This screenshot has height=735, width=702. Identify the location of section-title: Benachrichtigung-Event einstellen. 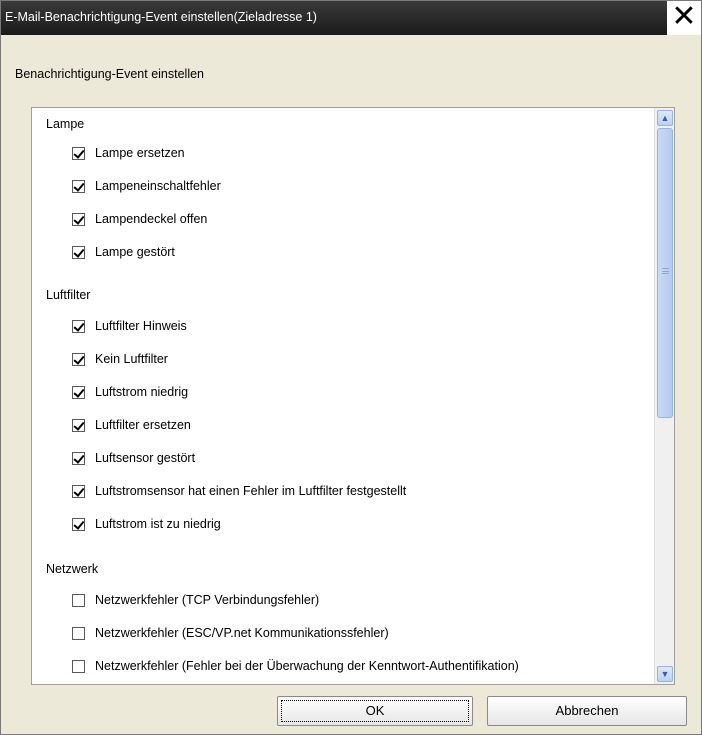
(110, 74).